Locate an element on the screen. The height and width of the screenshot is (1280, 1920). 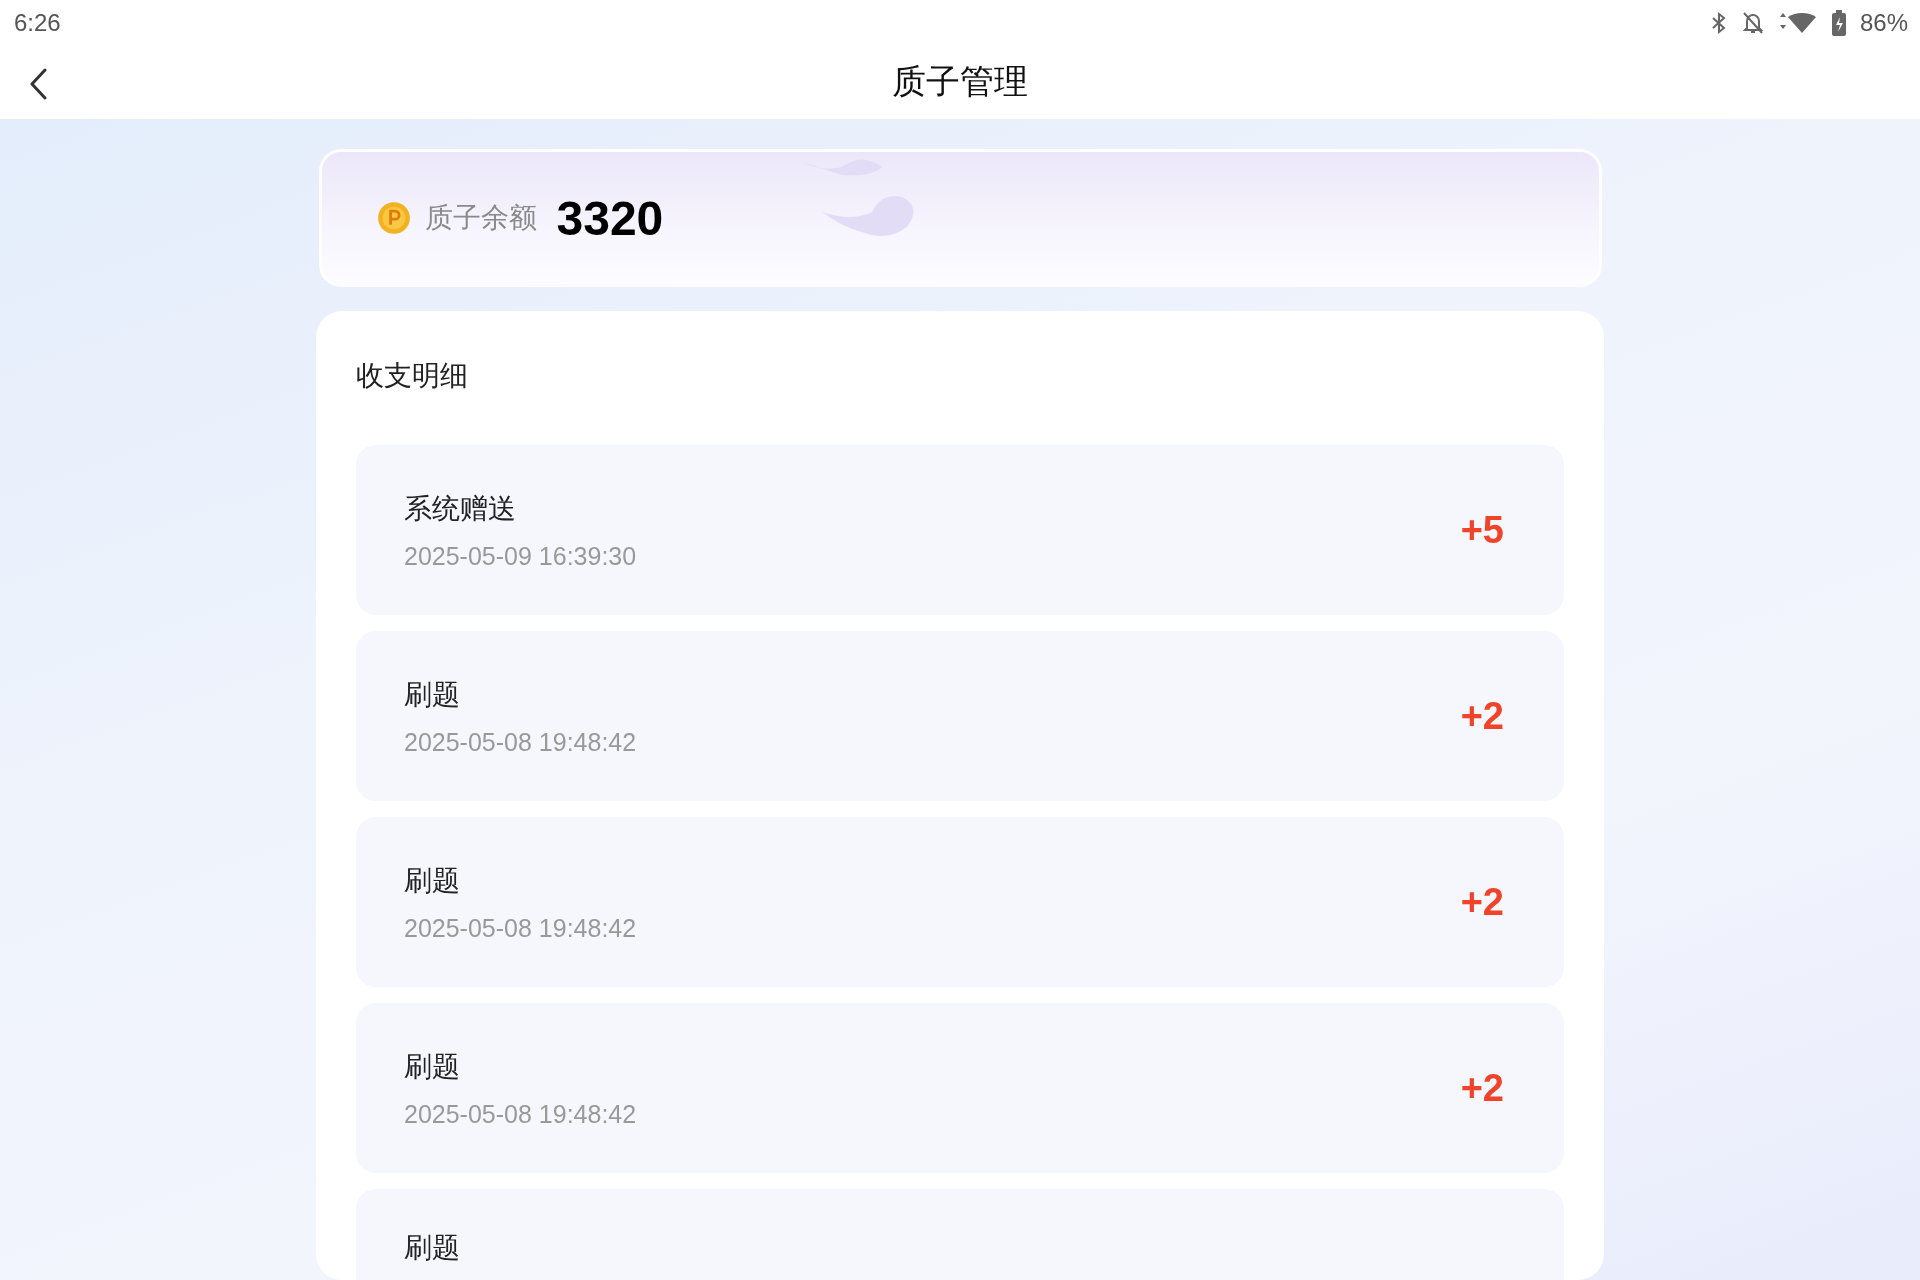
page-title: 质子管理 is located at coordinates (960, 81).